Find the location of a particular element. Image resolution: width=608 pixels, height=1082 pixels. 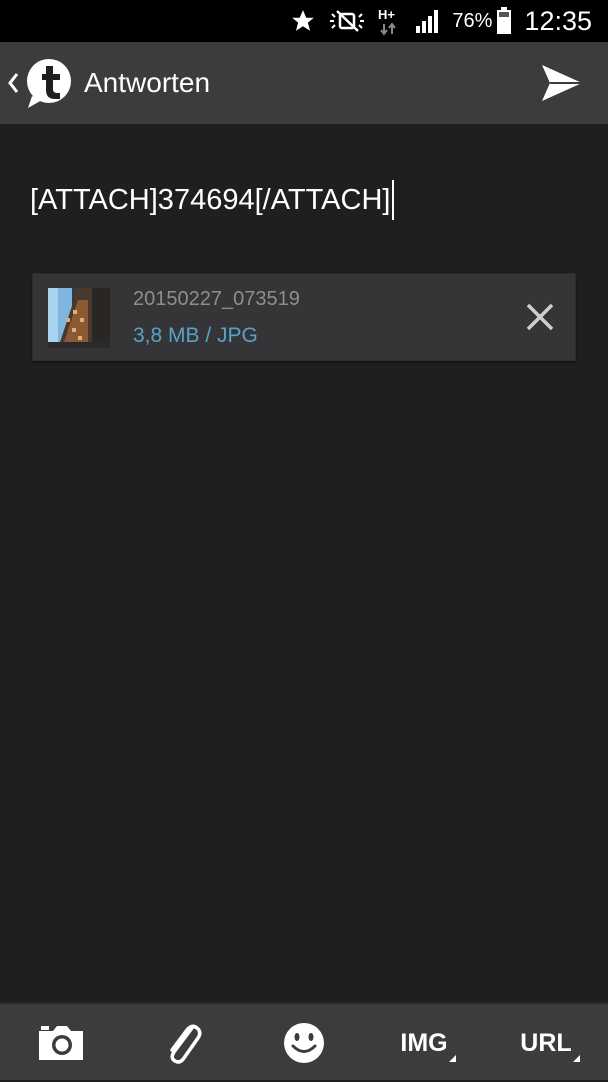

app-bar: Antworten is located at coordinates (304, 83).